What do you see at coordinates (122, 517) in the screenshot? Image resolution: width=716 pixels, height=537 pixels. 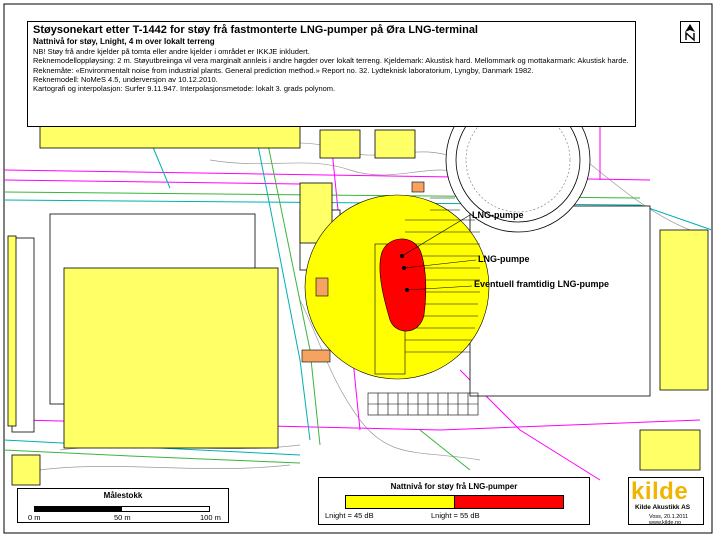 I see `scale-label: 50 m` at bounding box center [122, 517].